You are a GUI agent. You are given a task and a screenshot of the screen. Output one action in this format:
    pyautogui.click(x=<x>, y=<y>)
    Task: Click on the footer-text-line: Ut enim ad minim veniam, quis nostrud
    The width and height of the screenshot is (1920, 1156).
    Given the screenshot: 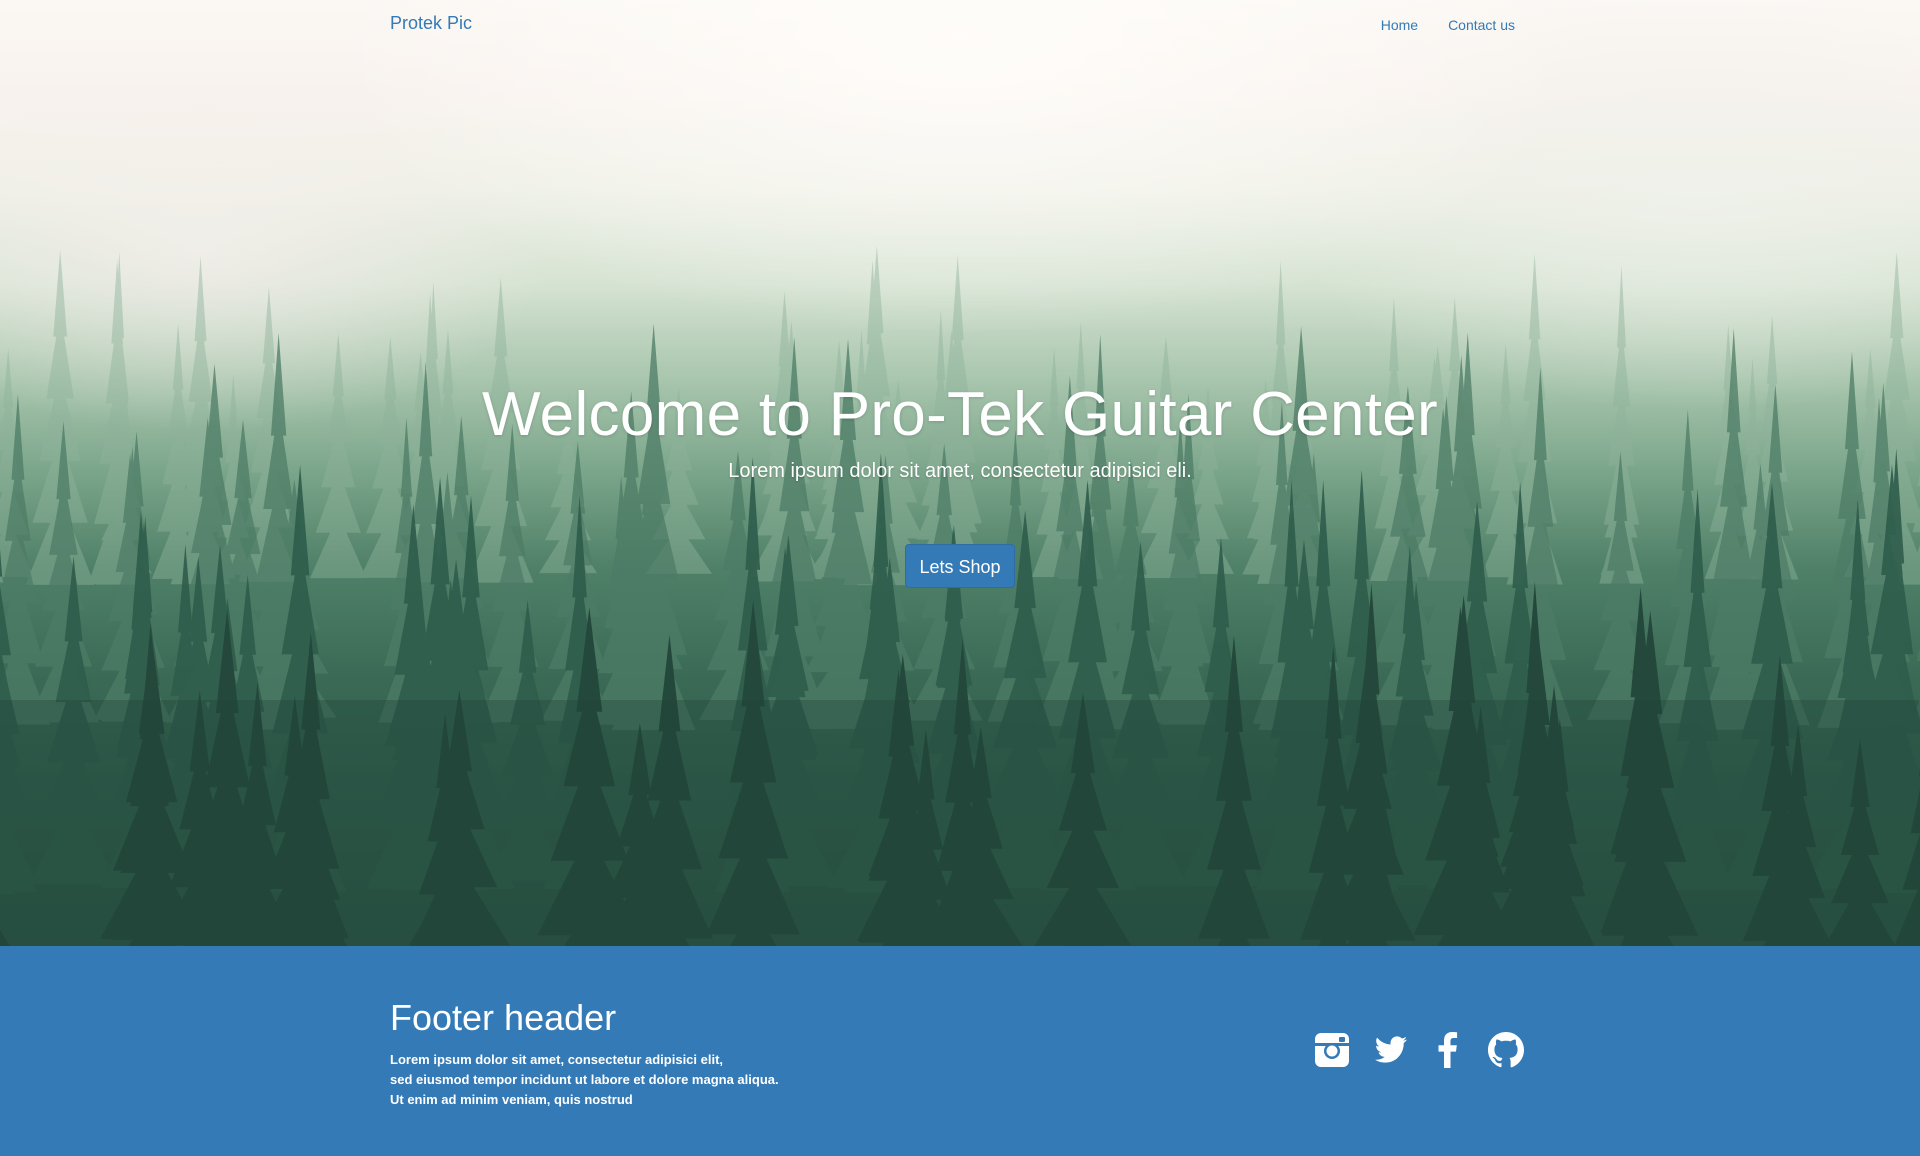 What is the action you would take?
    pyautogui.click(x=511, y=1099)
    